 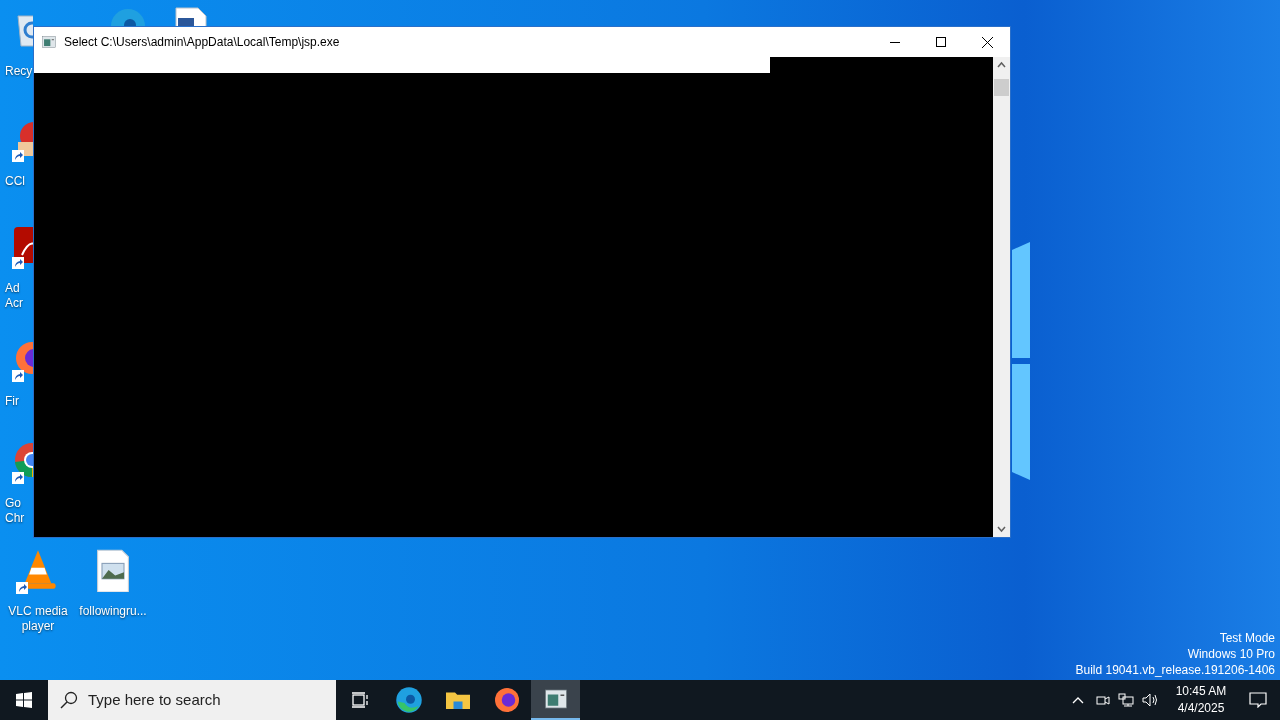 I want to click on watermark-text: Build 19041.vb_release.191206-1406, so click(x=1175, y=670).